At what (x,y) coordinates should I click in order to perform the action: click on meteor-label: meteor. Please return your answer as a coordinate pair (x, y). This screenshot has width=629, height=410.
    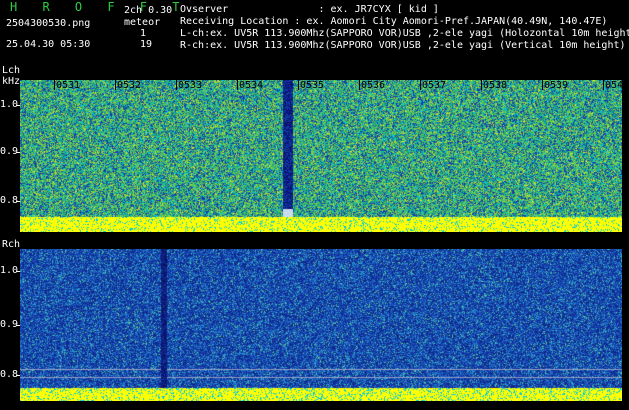
    Looking at the image, I should click on (142, 22).